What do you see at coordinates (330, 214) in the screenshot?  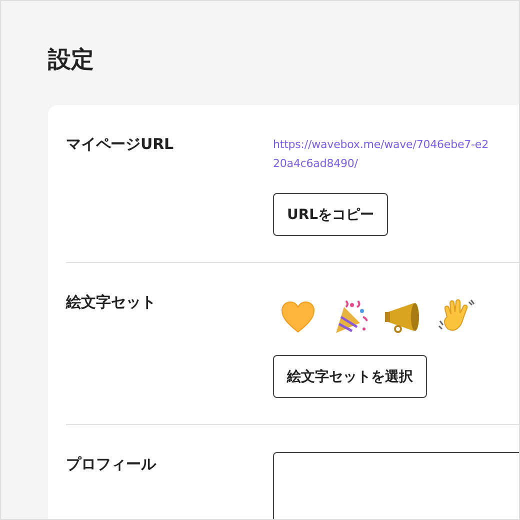 I see `copy-url-button: URLをコピー` at bounding box center [330, 214].